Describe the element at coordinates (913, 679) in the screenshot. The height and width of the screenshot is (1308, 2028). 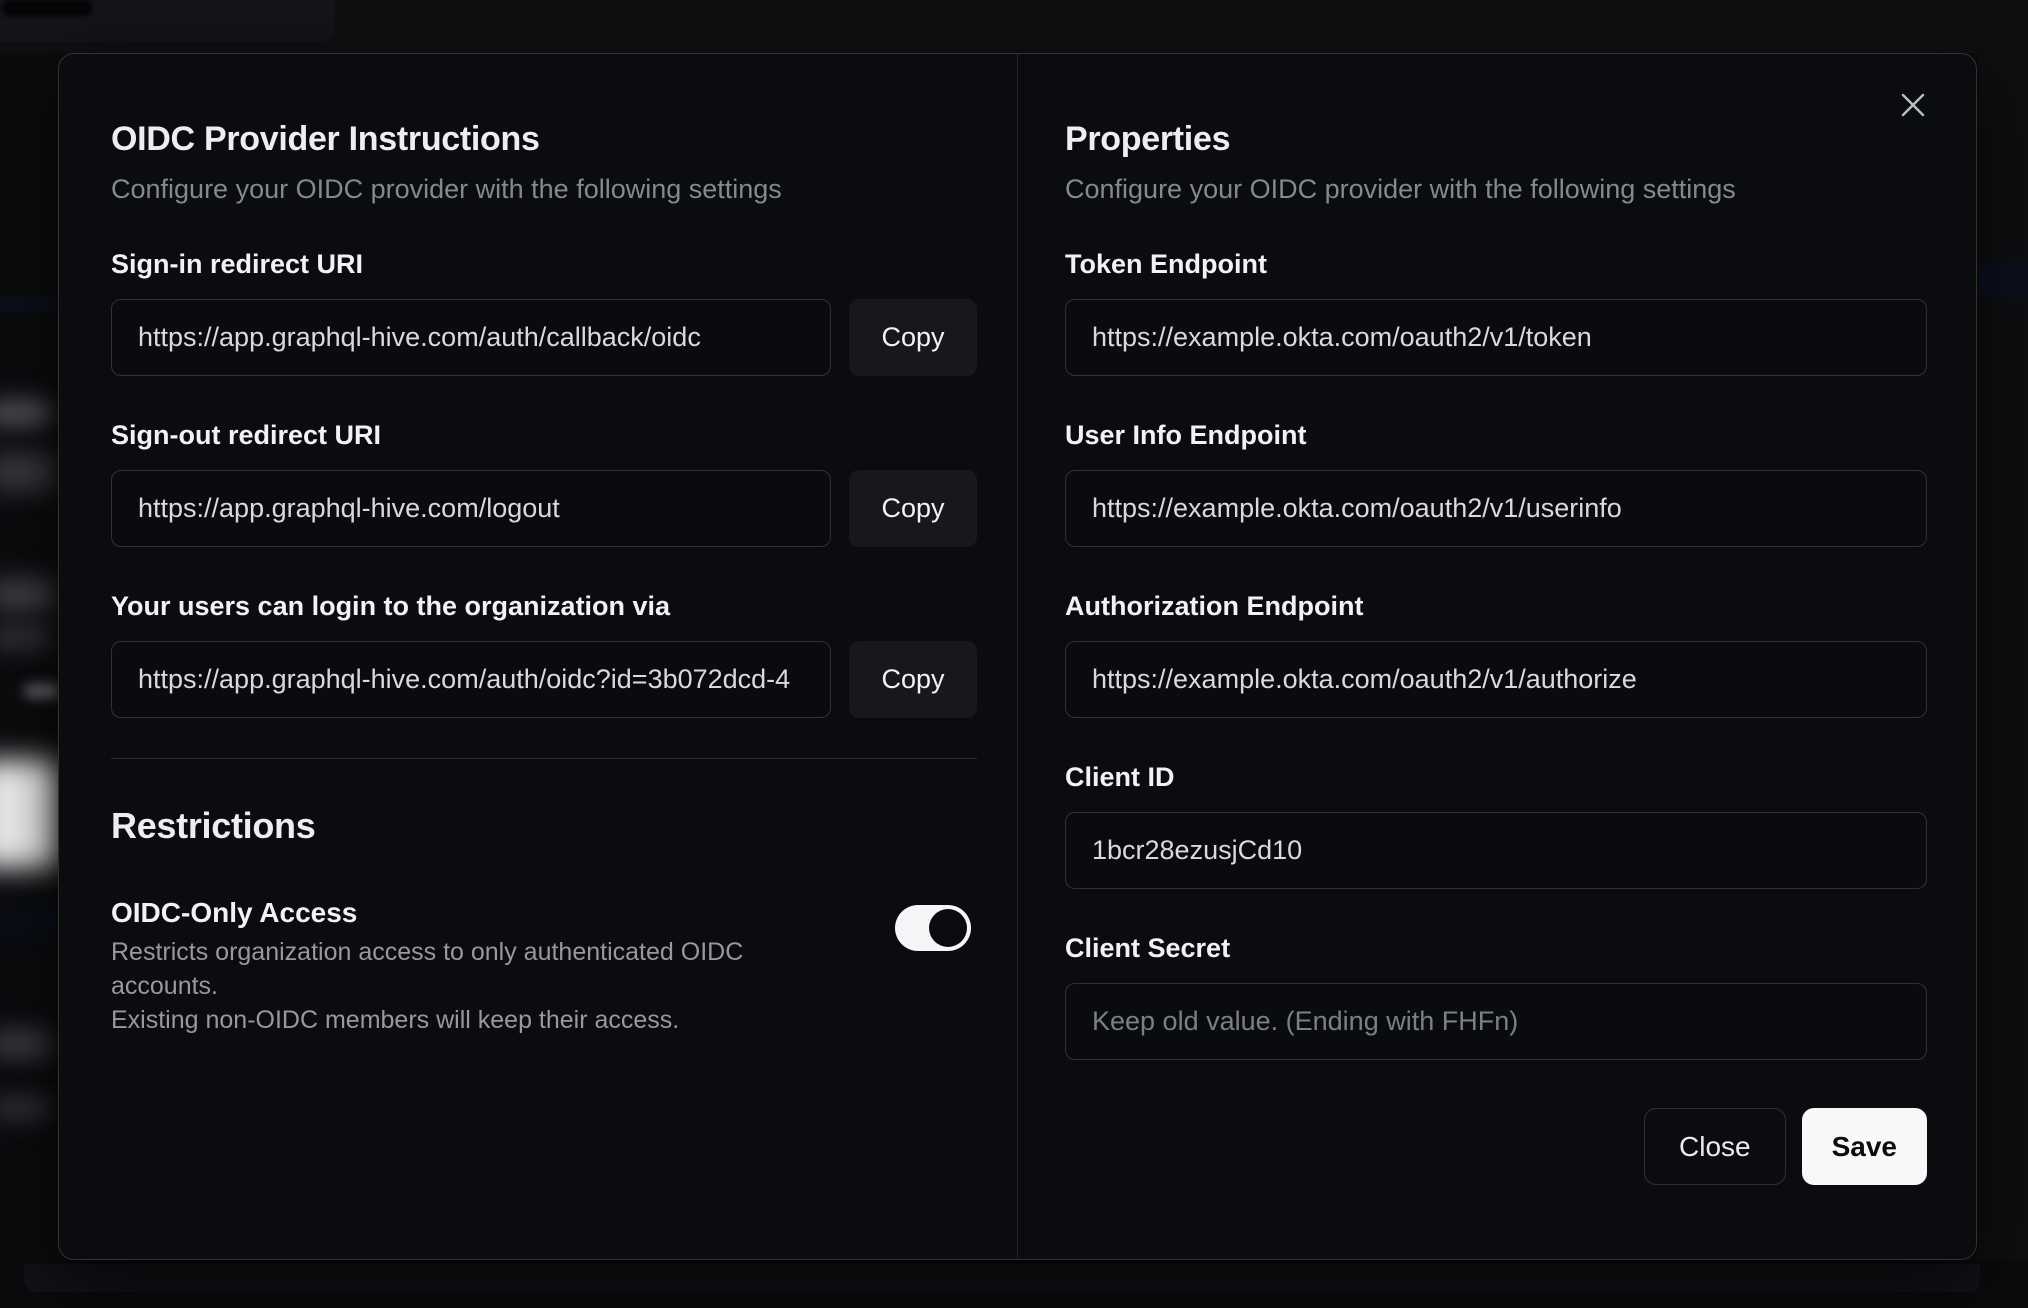
I see `copy-login-url-button: Copy` at that location.